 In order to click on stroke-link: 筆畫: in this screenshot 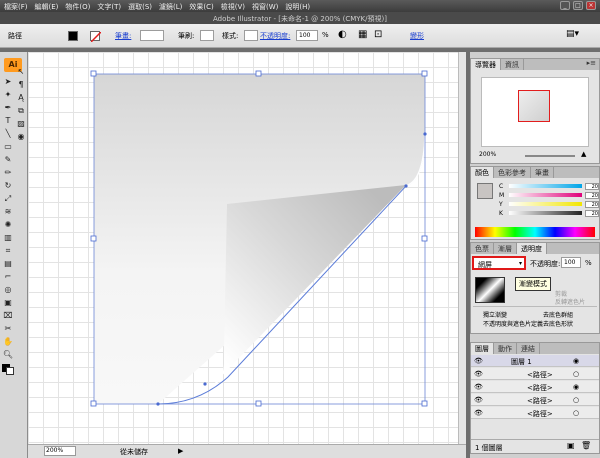, I will do `click(123, 36)`.